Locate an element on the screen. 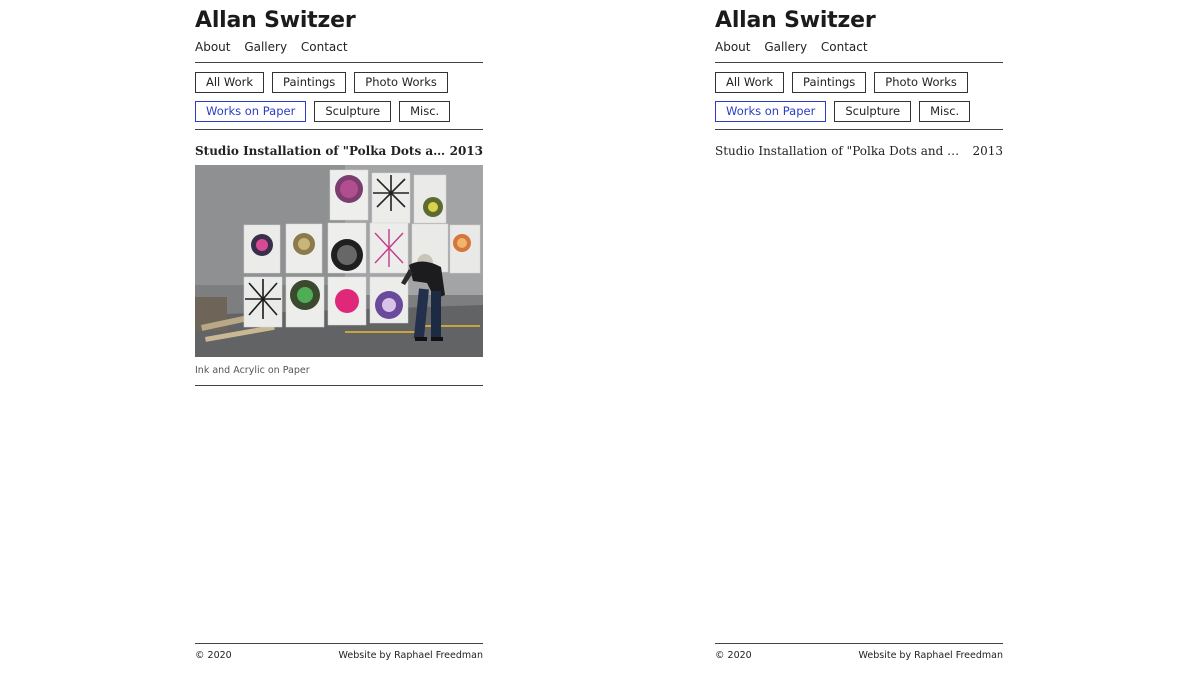  artwork-photo is located at coordinates (339, 261).